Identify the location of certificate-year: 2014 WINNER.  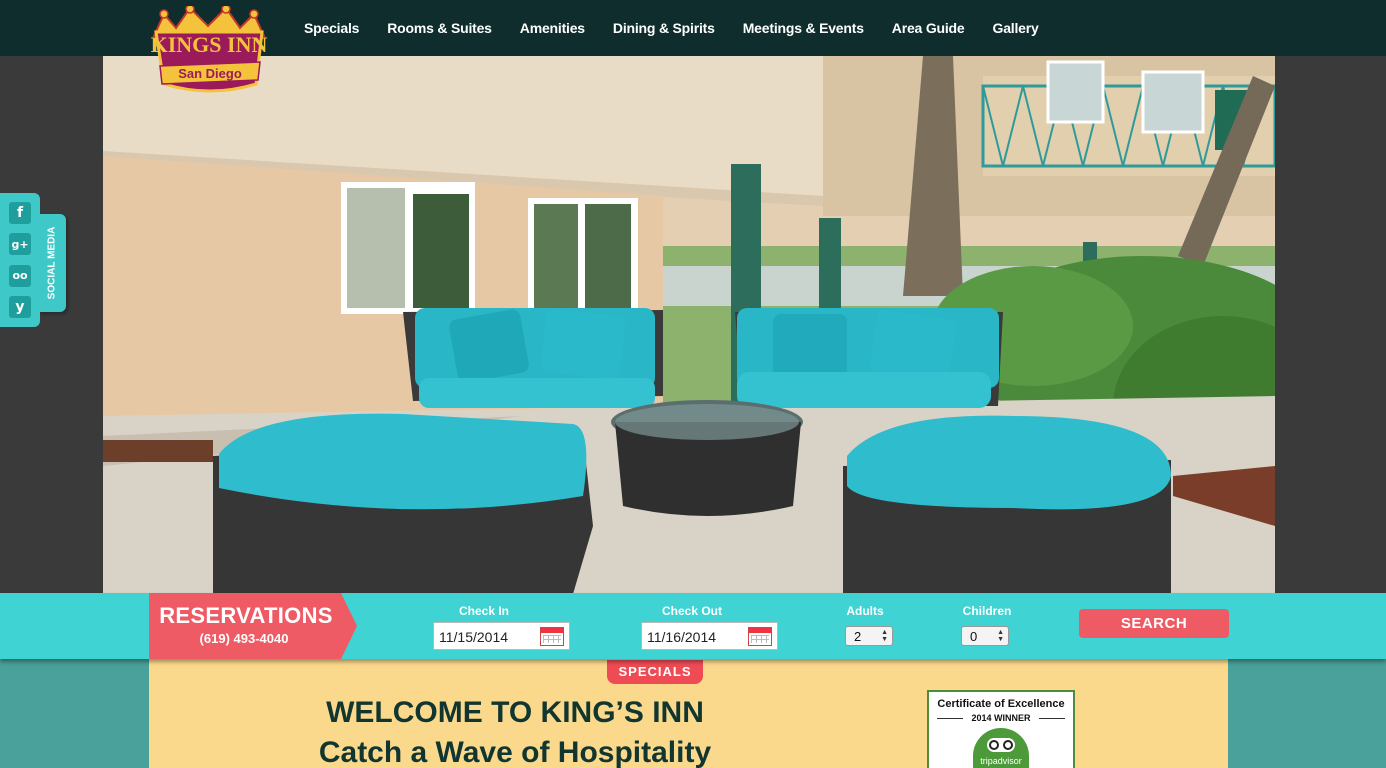
(1001, 718).